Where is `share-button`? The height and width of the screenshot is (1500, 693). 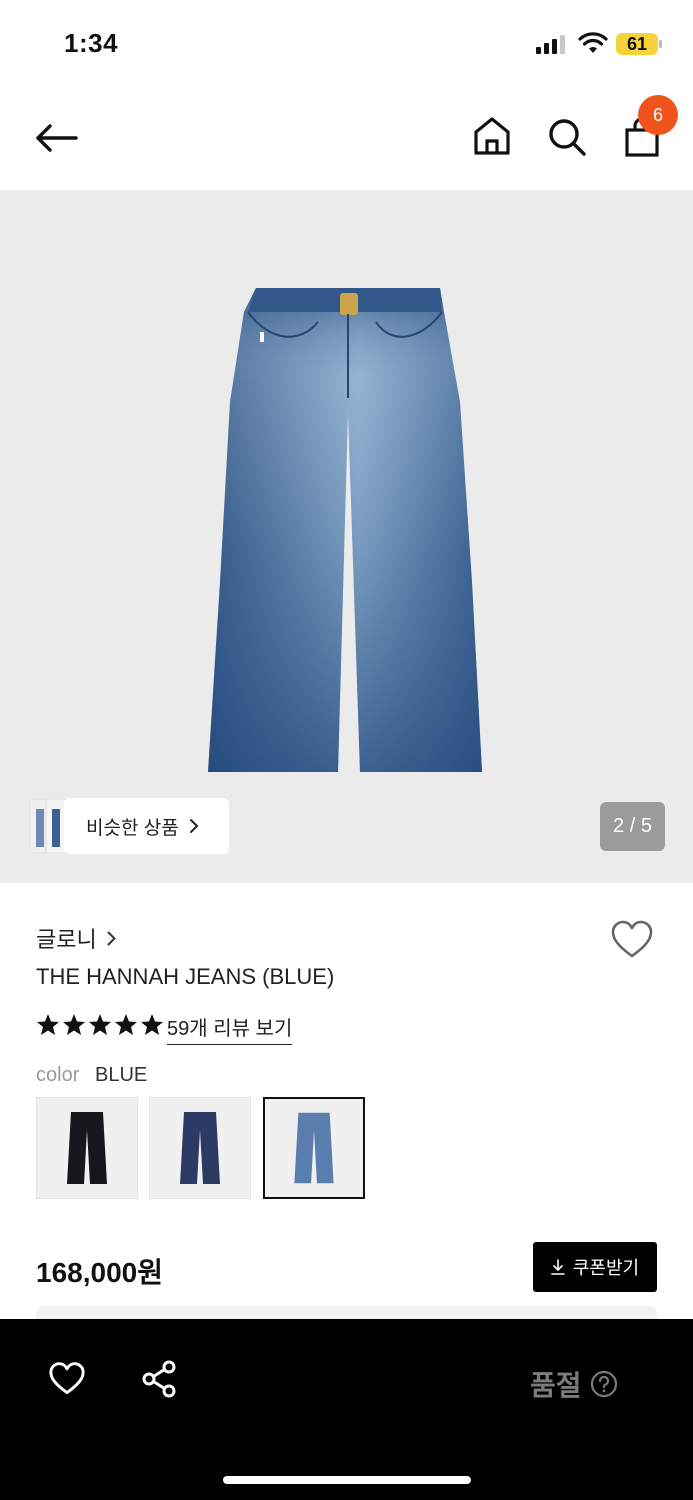
share-button is located at coordinates (159, 1379).